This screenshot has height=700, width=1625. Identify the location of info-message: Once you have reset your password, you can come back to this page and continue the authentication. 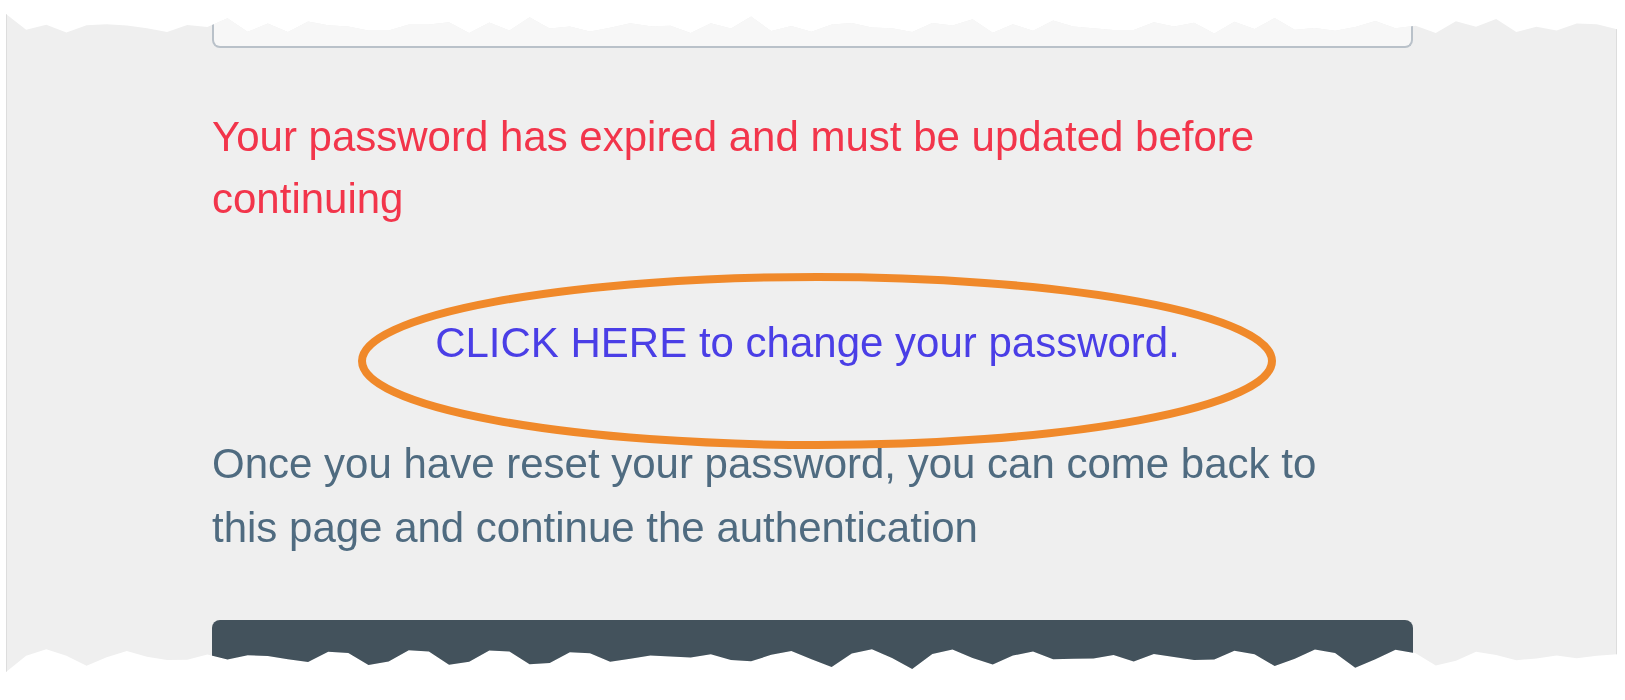
(765, 496).